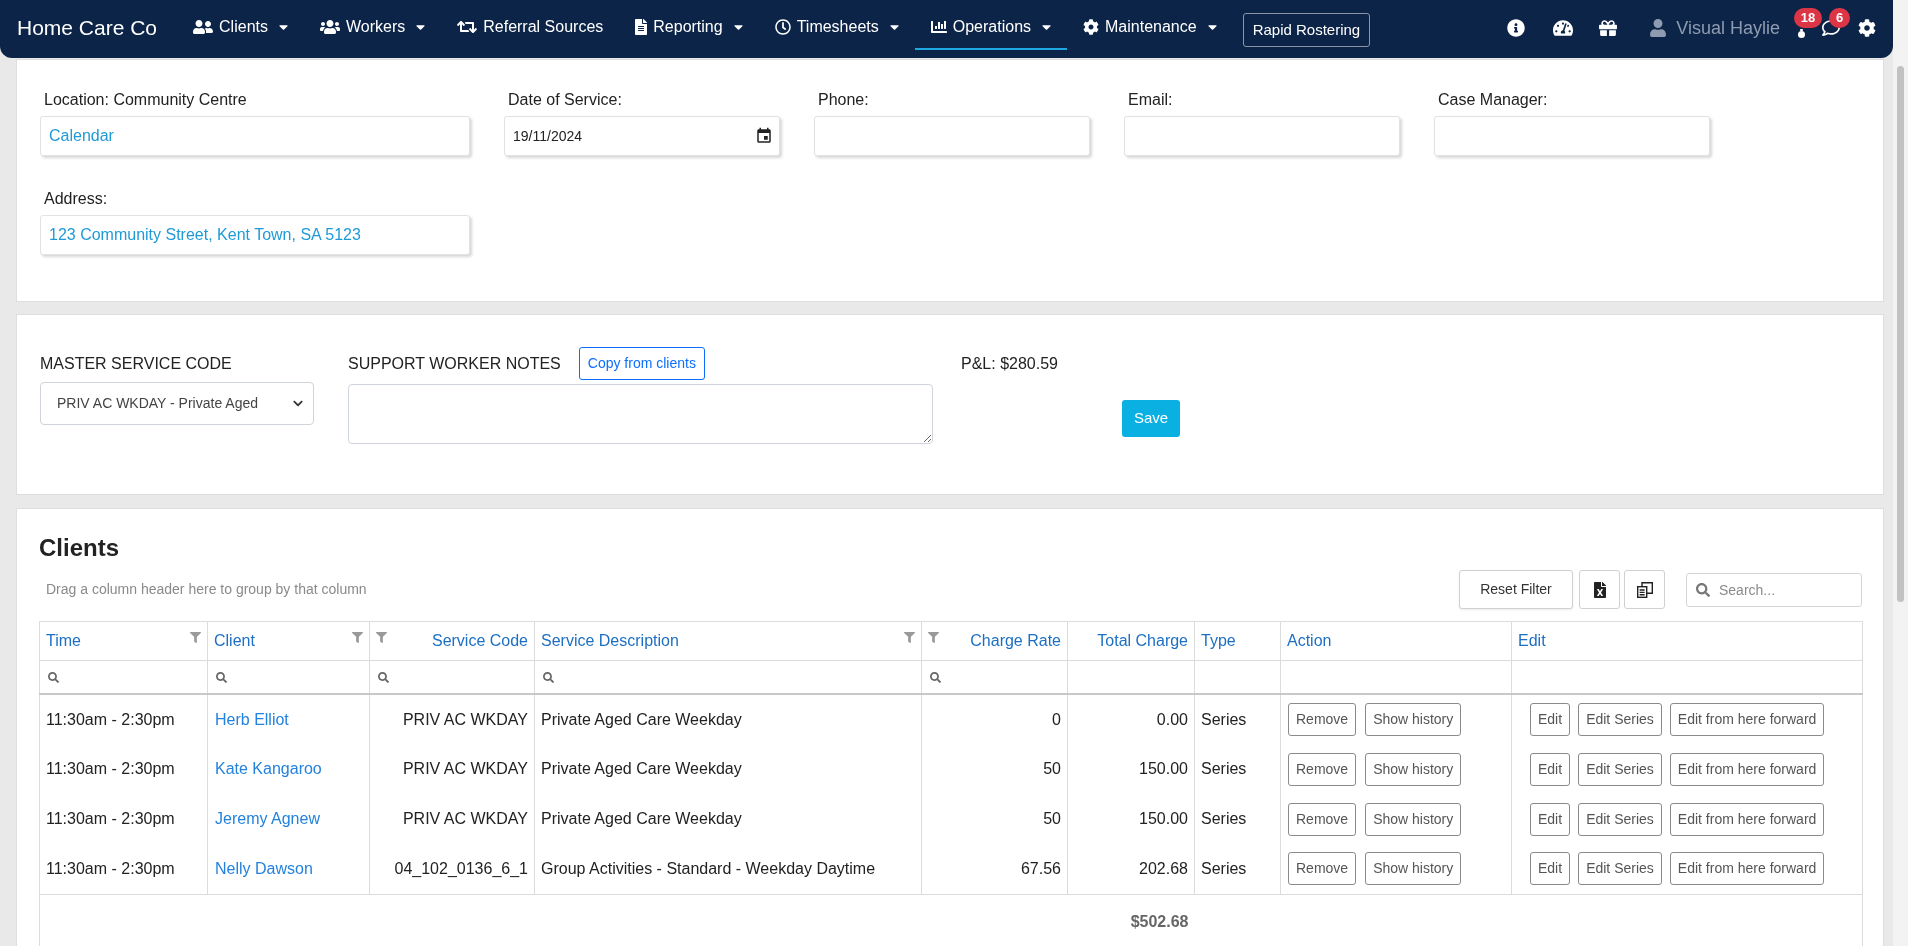  What do you see at coordinates (1516, 589) in the screenshot?
I see `reset-filter-button: Reset Filter` at bounding box center [1516, 589].